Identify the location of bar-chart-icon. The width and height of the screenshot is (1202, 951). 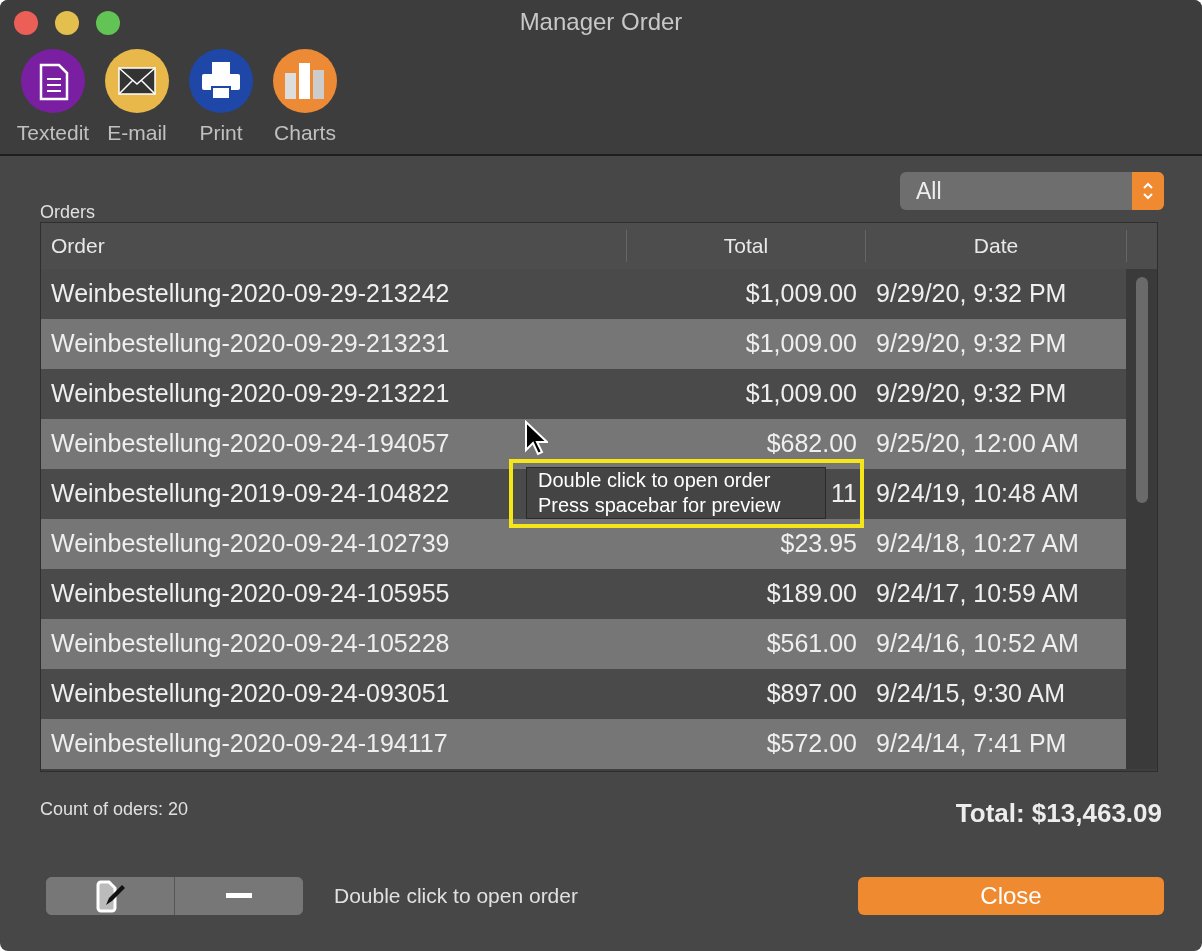
(305, 81).